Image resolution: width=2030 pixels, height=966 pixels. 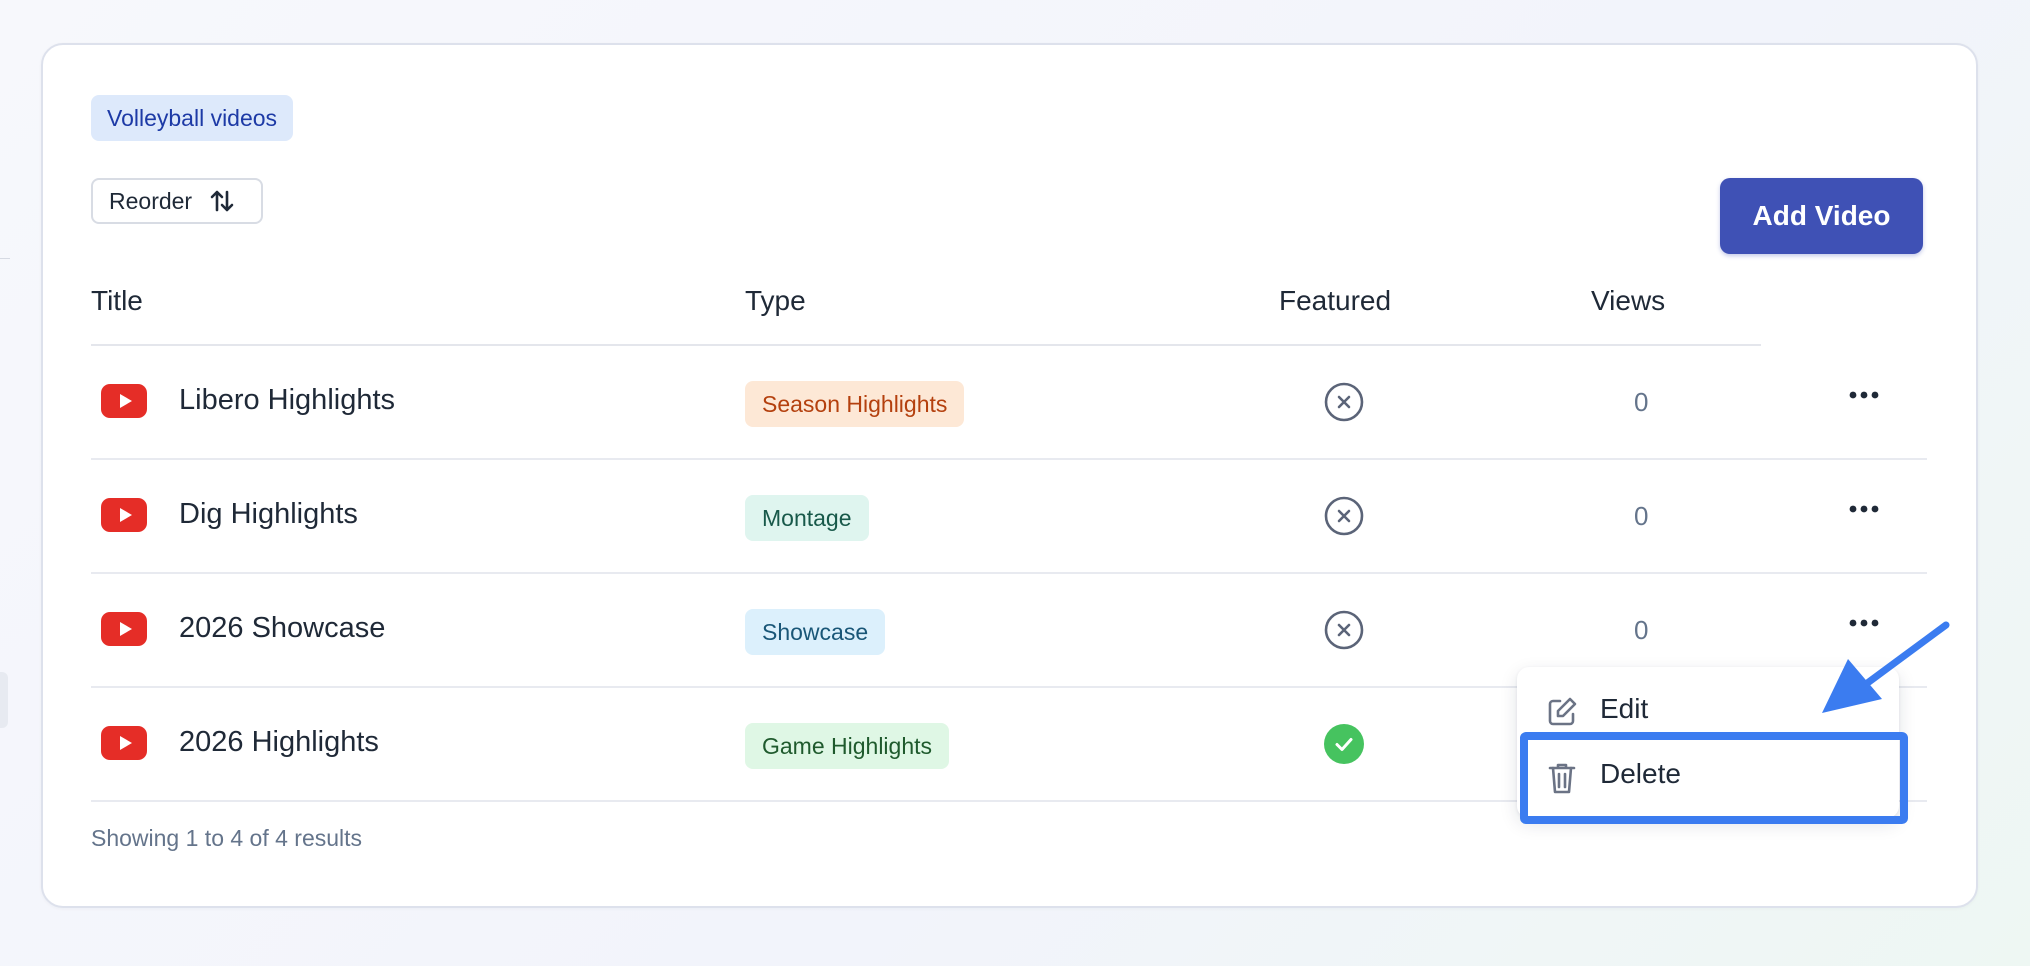 What do you see at coordinates (1344, 744) in the screenshot?
I see `check-circle-icon` at bounding box center [1344, 744].